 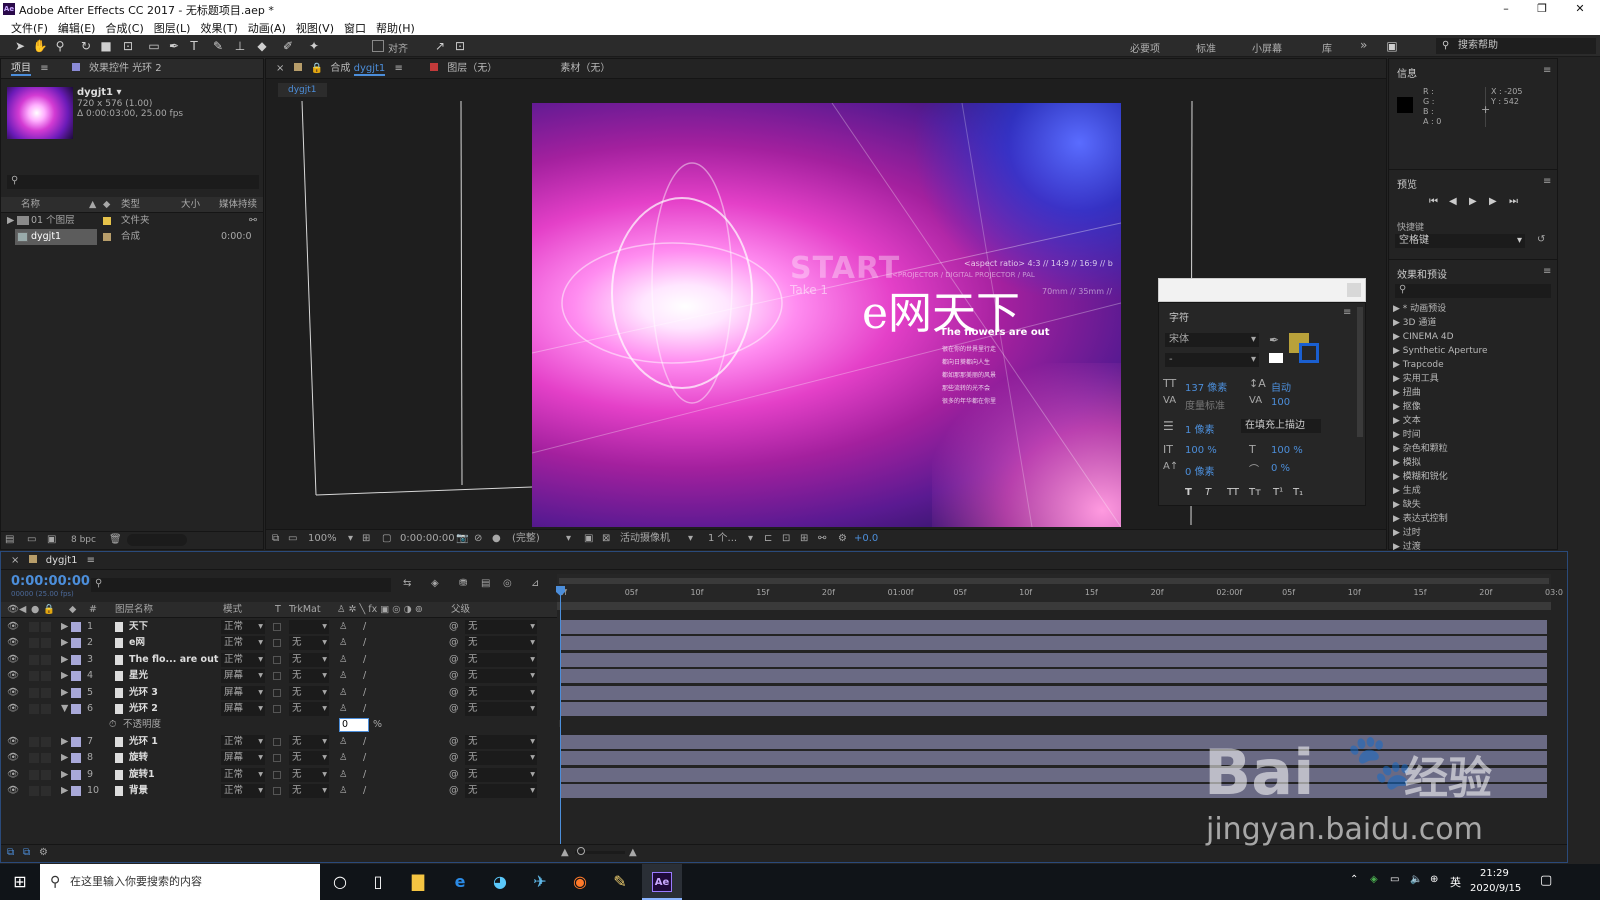 What do you see at coordinates (288, 46) in the screenshot?
I see `roto-brush-tool-icon: ✐` at bounding box center [288, 46].